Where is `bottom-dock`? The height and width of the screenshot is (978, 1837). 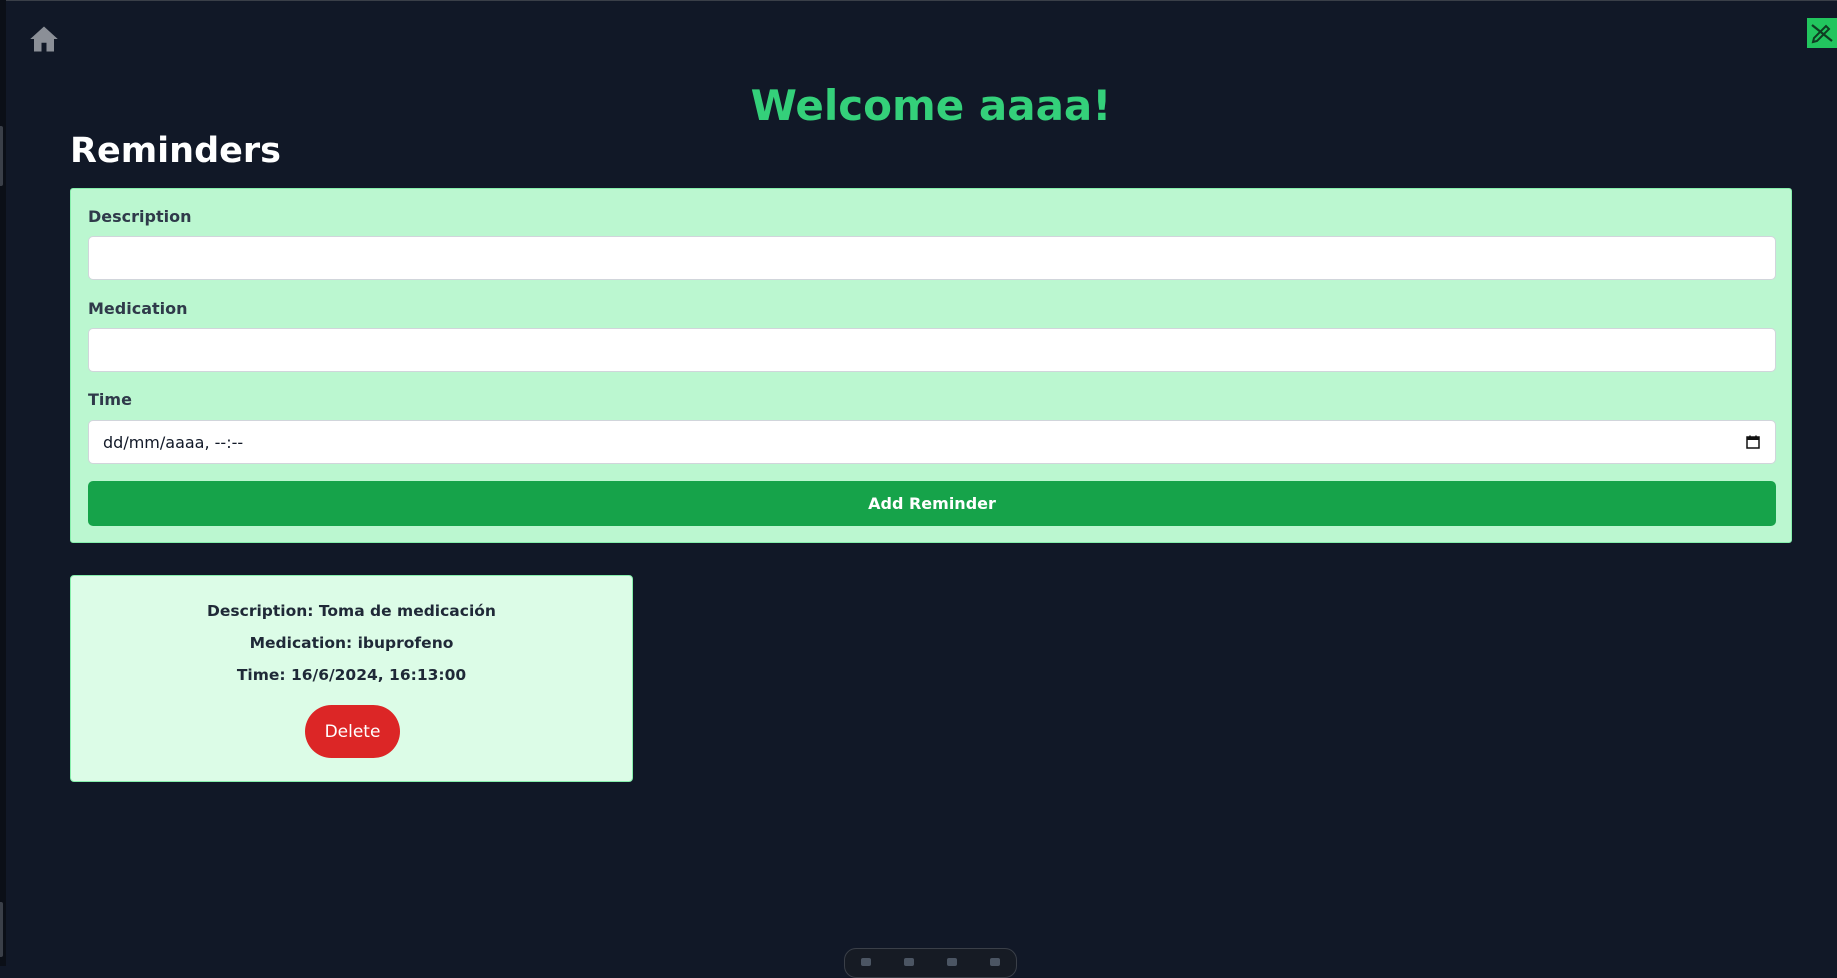 bottom-dock is located at coordinates (930, 963).